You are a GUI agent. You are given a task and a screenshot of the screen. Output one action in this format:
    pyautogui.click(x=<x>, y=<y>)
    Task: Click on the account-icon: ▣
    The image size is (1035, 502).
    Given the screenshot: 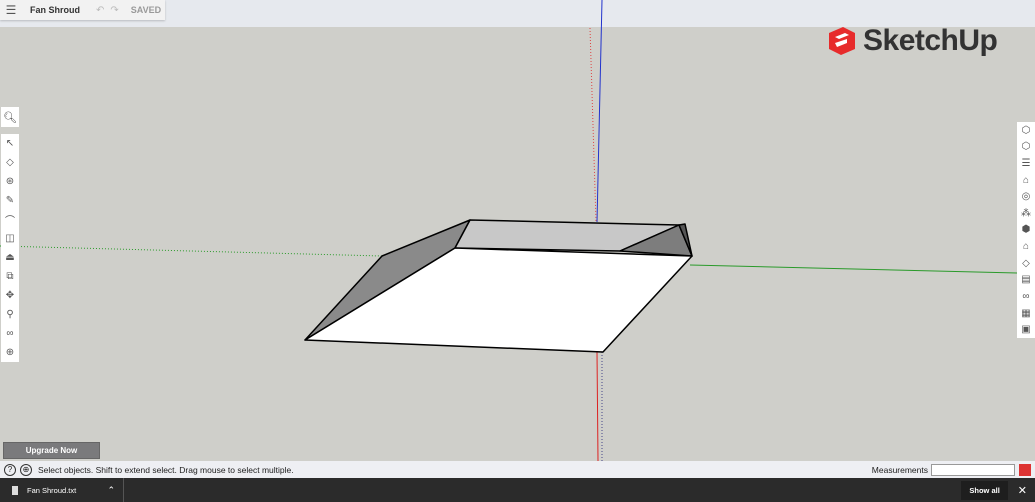 What is the action you would take?
    pyautogui.click(x=1026, y=329)
    